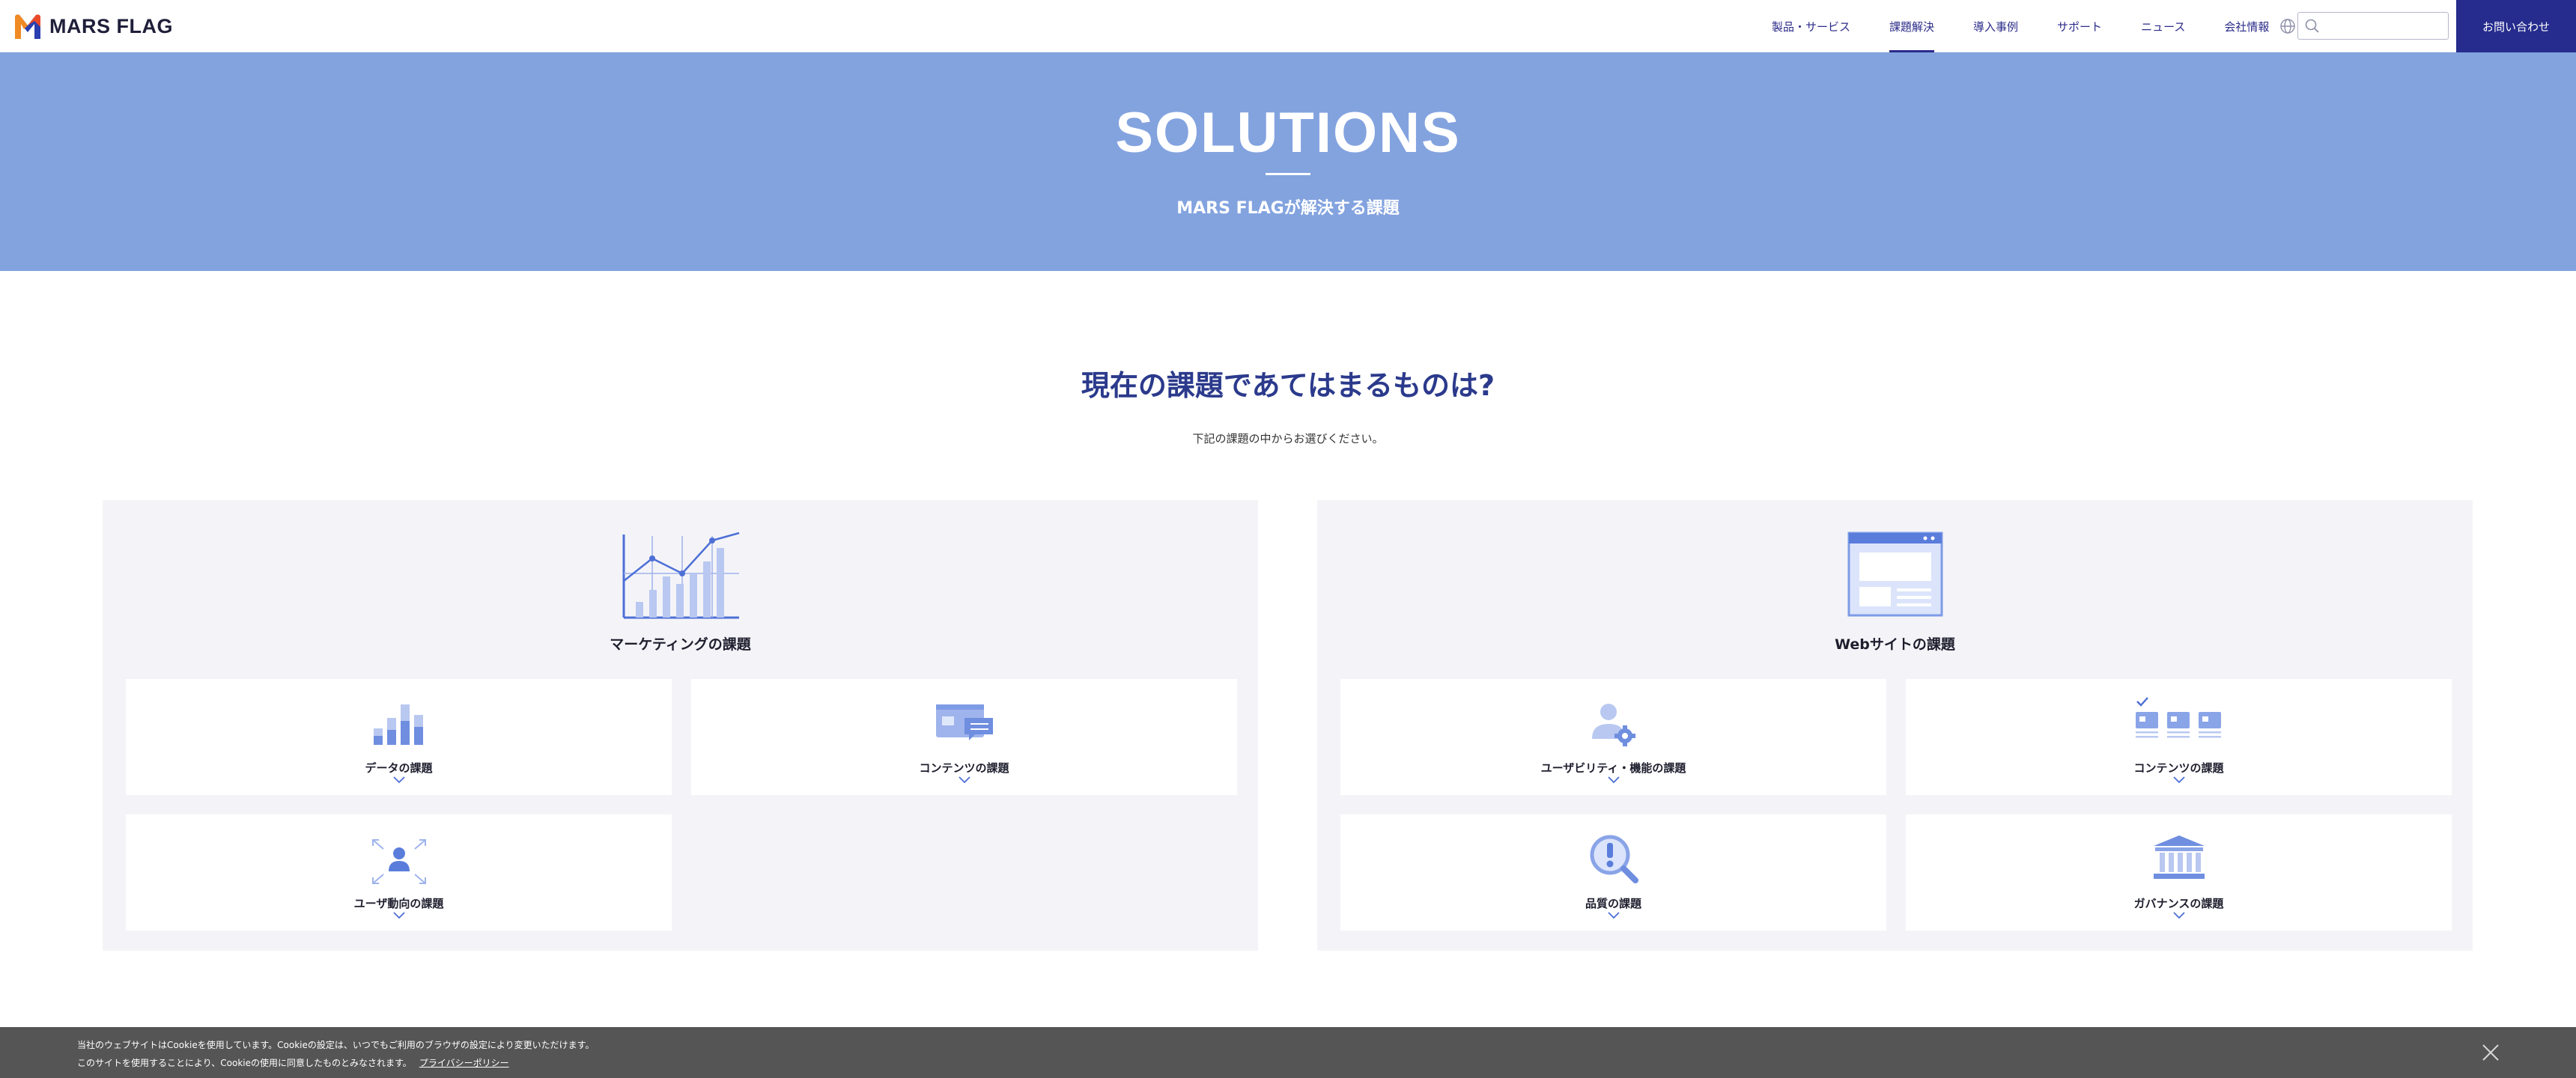  I want to click on nav-item-label: 導入事例, so click(1996, 26).